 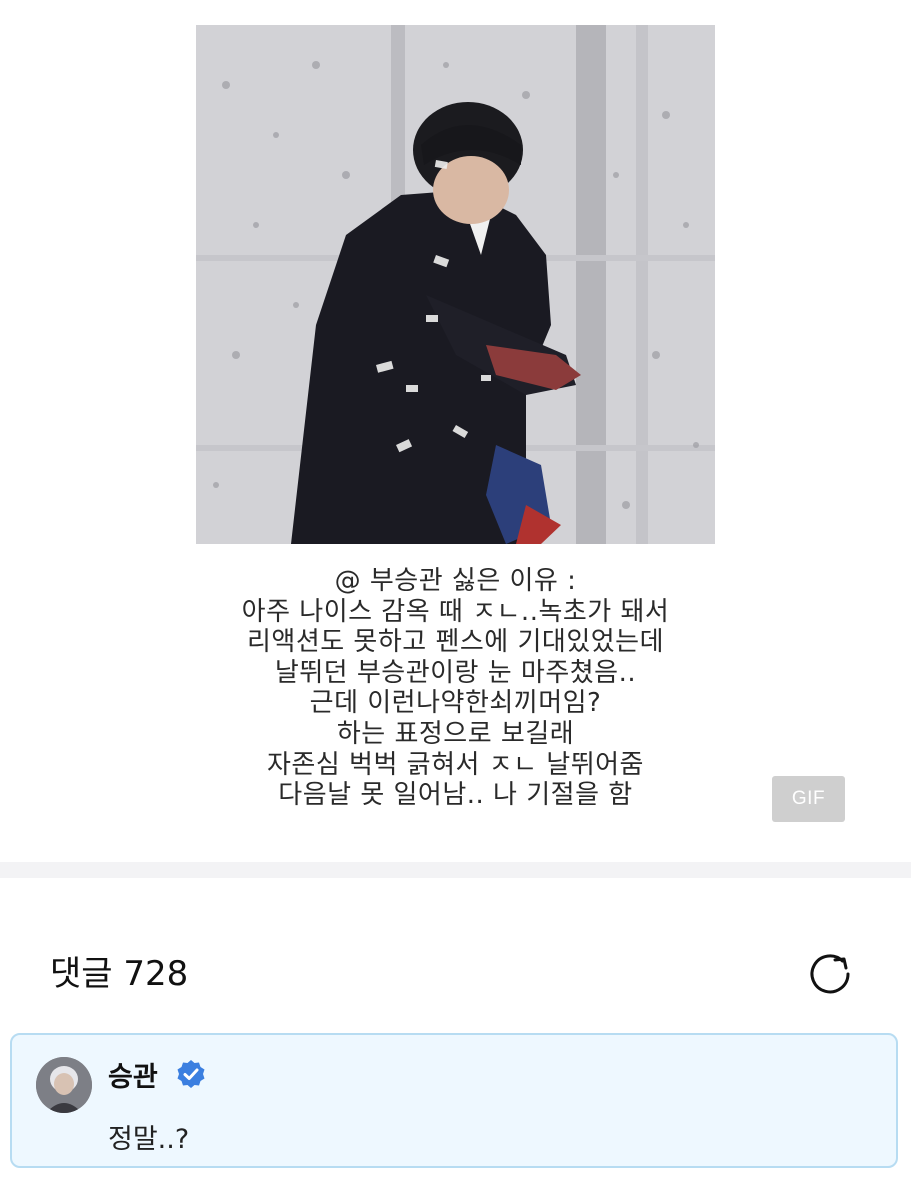 What do you see at coordinates (455, 672) in the screenshot?
I see `caption-line: 날뛰던 부승관이랑 눈 마주쳤음..` at bounding box center [455, 672].